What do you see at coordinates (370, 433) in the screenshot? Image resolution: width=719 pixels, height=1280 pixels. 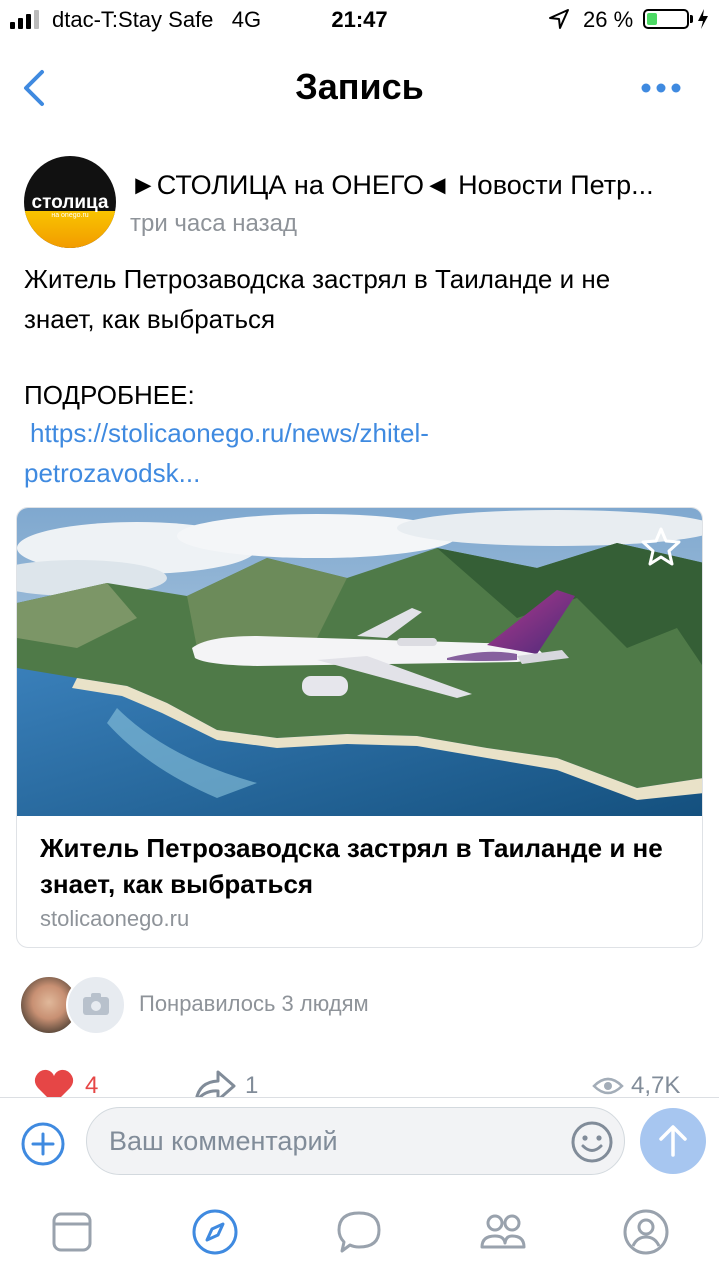 I see `post-link-line-1: https://stolicaonego.ru/news/zhitel-` at bounding box center [370, 433].